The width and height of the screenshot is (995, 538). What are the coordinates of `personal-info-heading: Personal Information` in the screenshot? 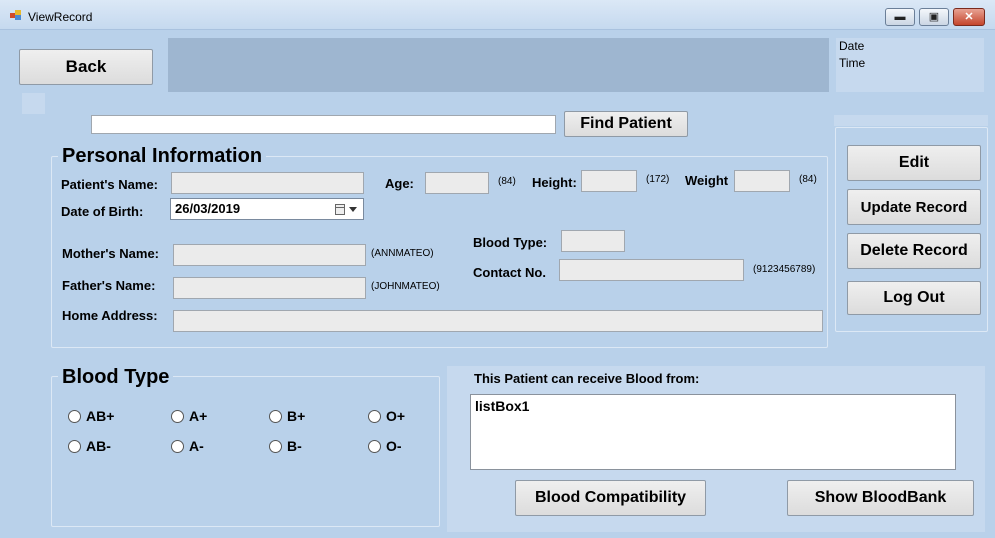 It's located at (162, 156).